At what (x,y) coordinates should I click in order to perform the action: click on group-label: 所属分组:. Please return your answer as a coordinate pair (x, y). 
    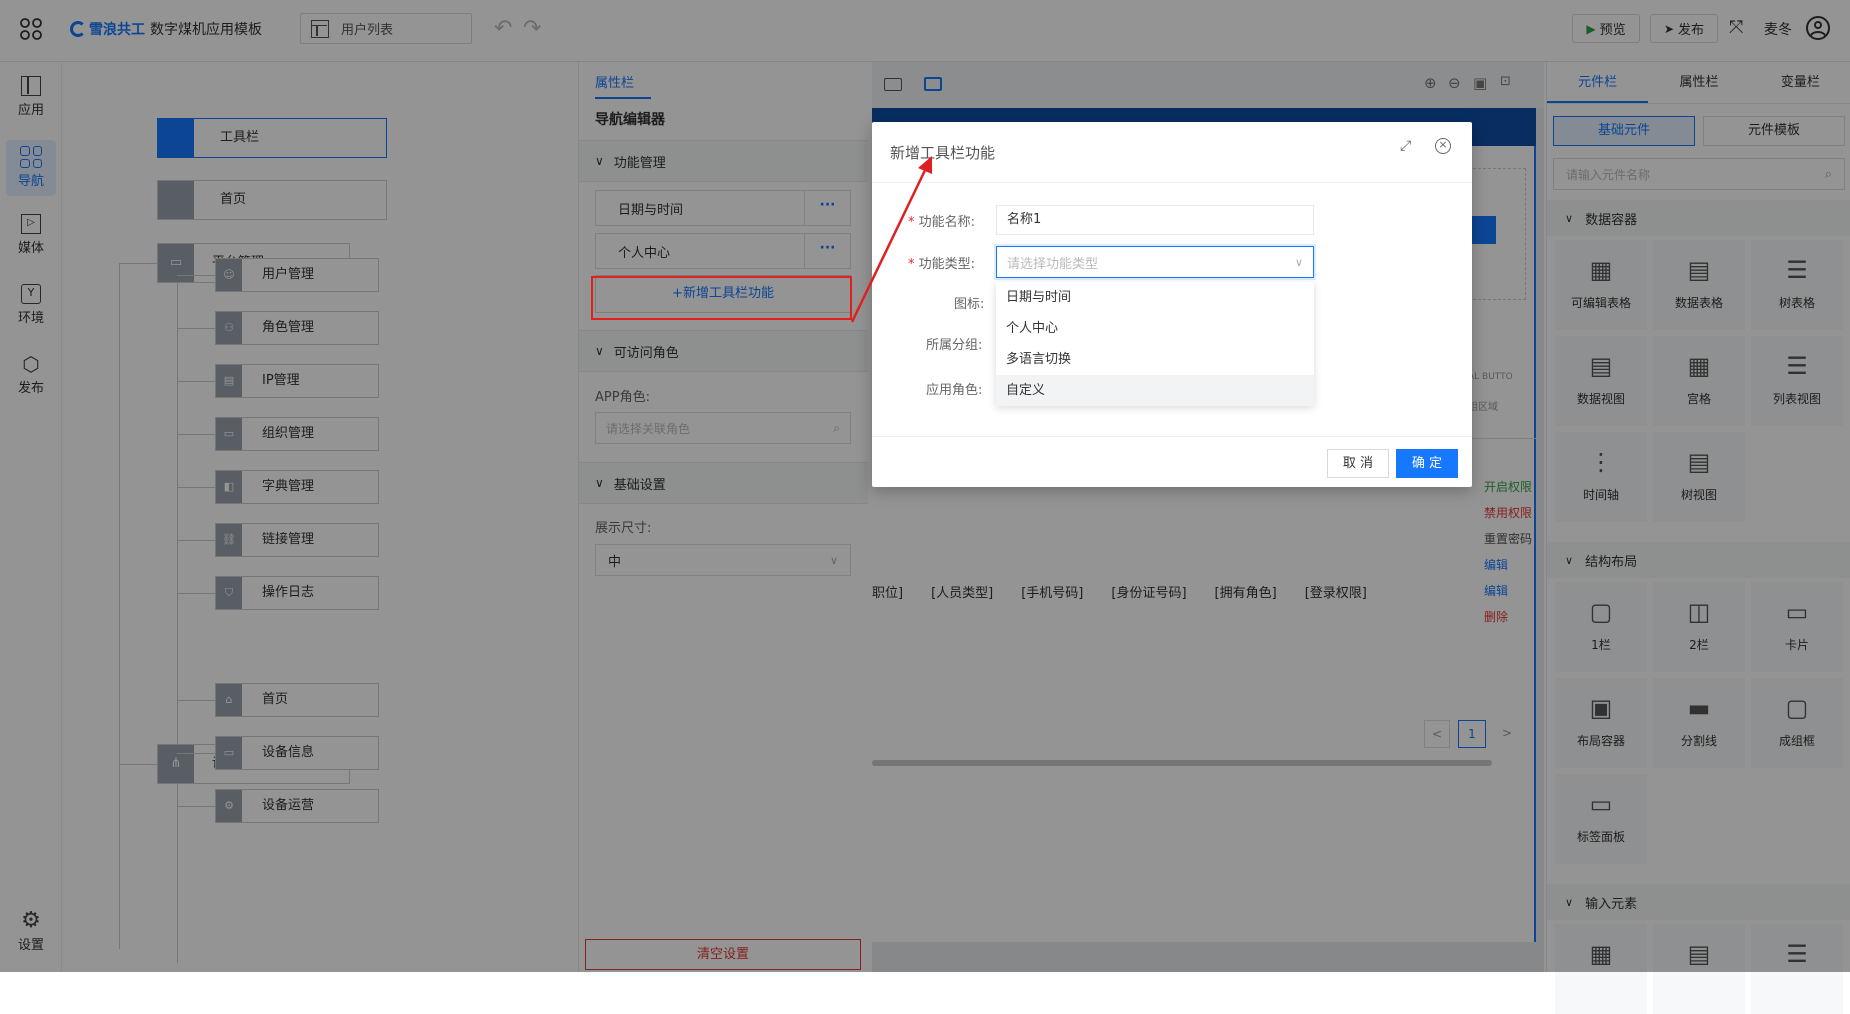
    Looking at the image, I should click on (954, 345).